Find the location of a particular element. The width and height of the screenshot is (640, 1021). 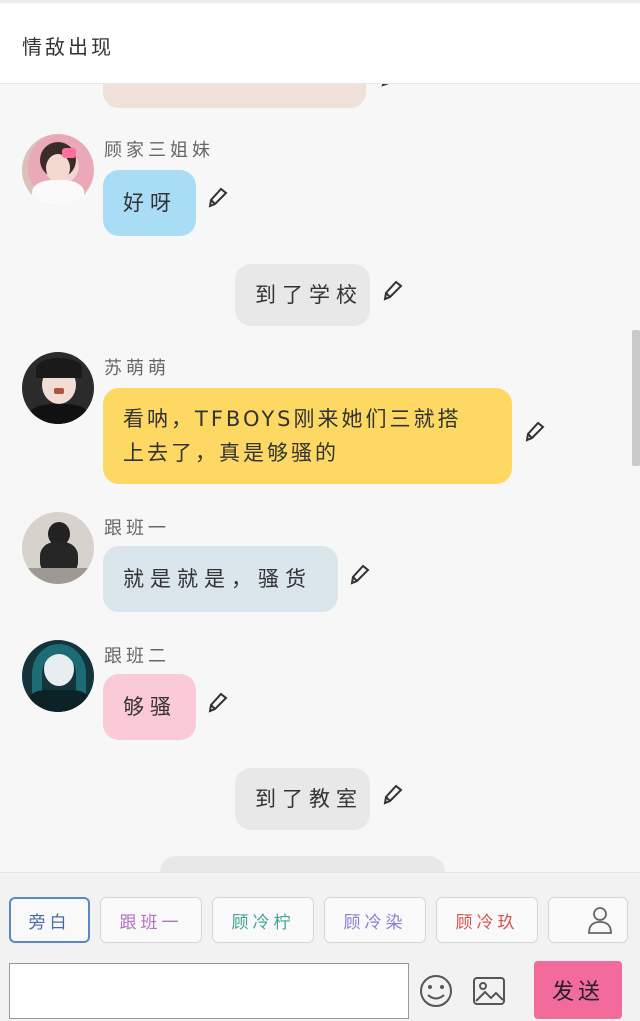

role-label: 顾冷柠 is located at coordinates (263, 922).